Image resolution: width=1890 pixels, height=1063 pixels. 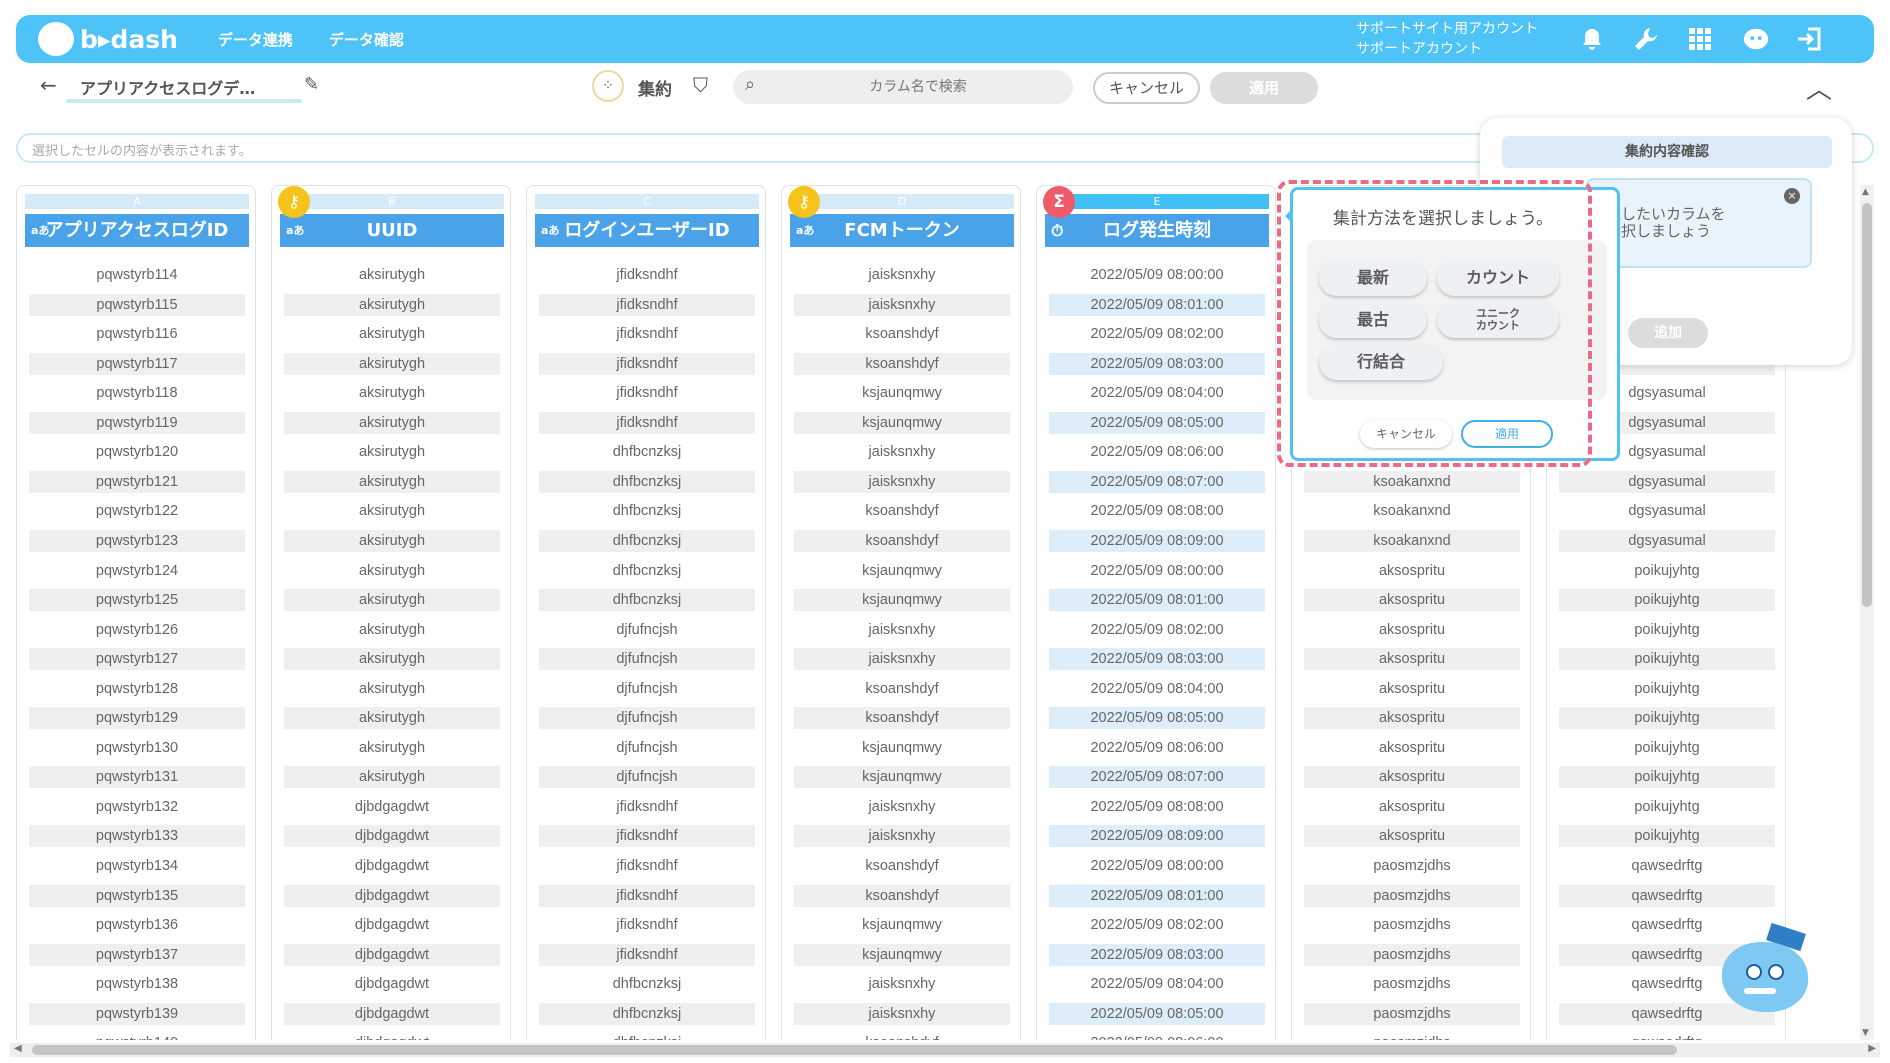 What do you see at coordinates (137, 807) in the screenshot?
I see `table-cell: pqwstyrb132` at bounding box center [137, 807].